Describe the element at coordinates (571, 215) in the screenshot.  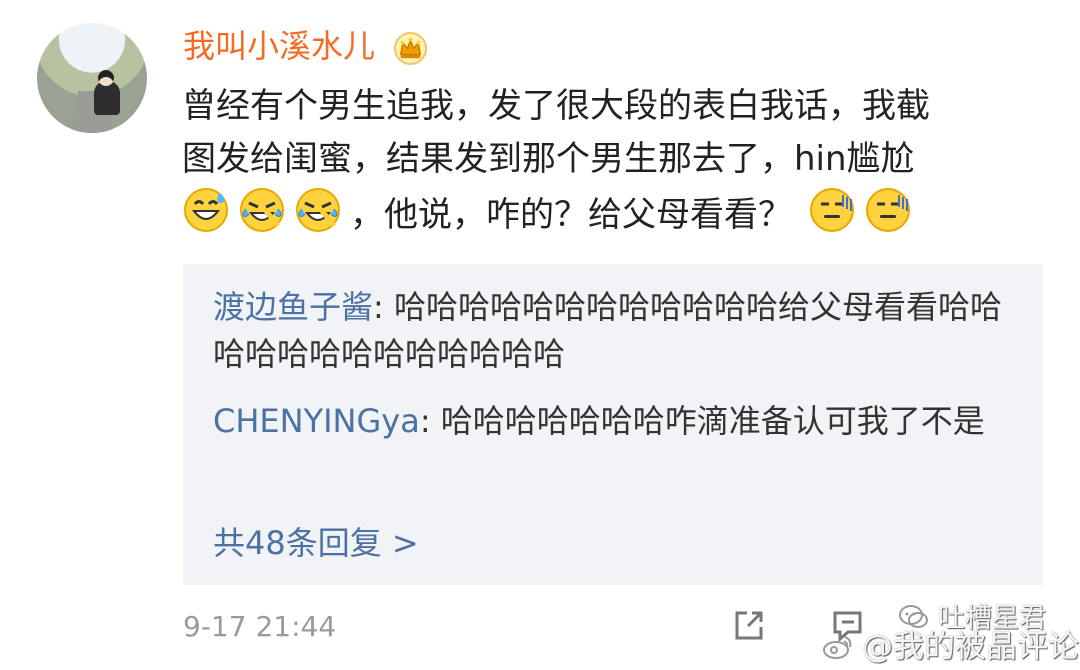
I see `post-line-3-text: ，他说，咋的？给父母看看？` at that location.